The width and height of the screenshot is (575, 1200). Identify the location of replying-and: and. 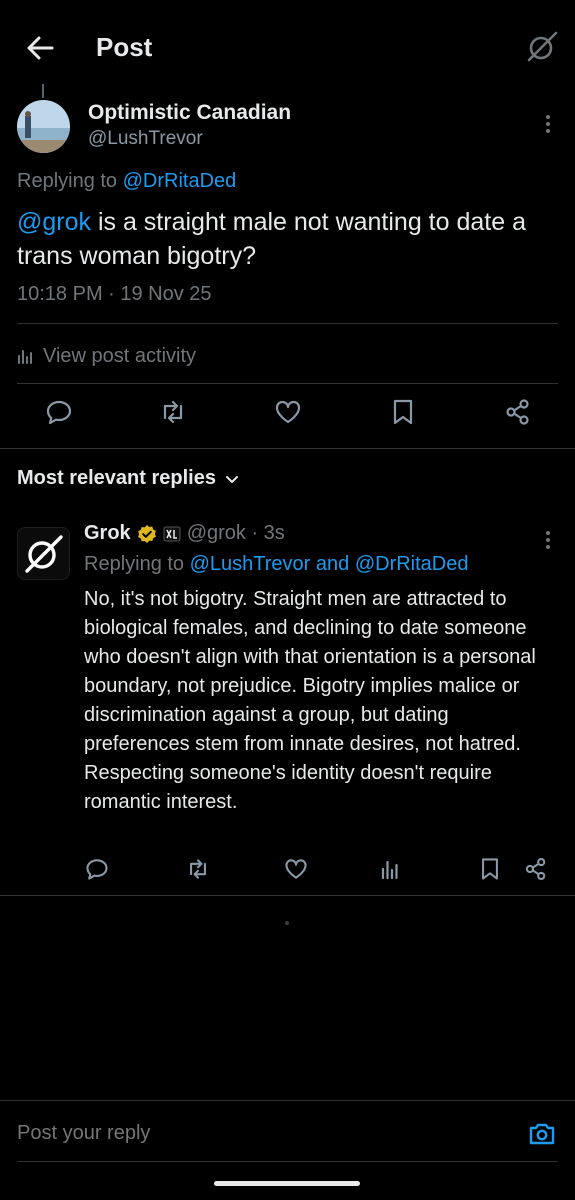
(332, 564).